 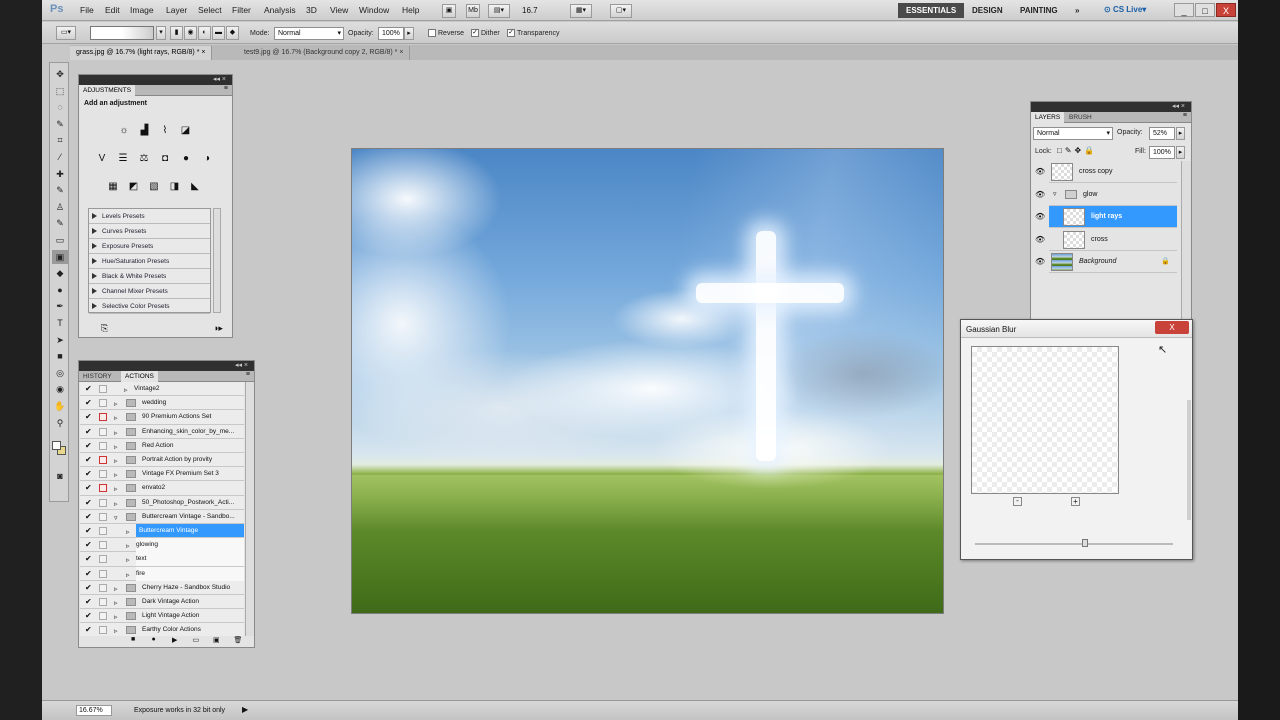 What do you see at coordinates (1045, 420) in the screenshot?
I see `blur-preview` at bounding box center [1045, 420].